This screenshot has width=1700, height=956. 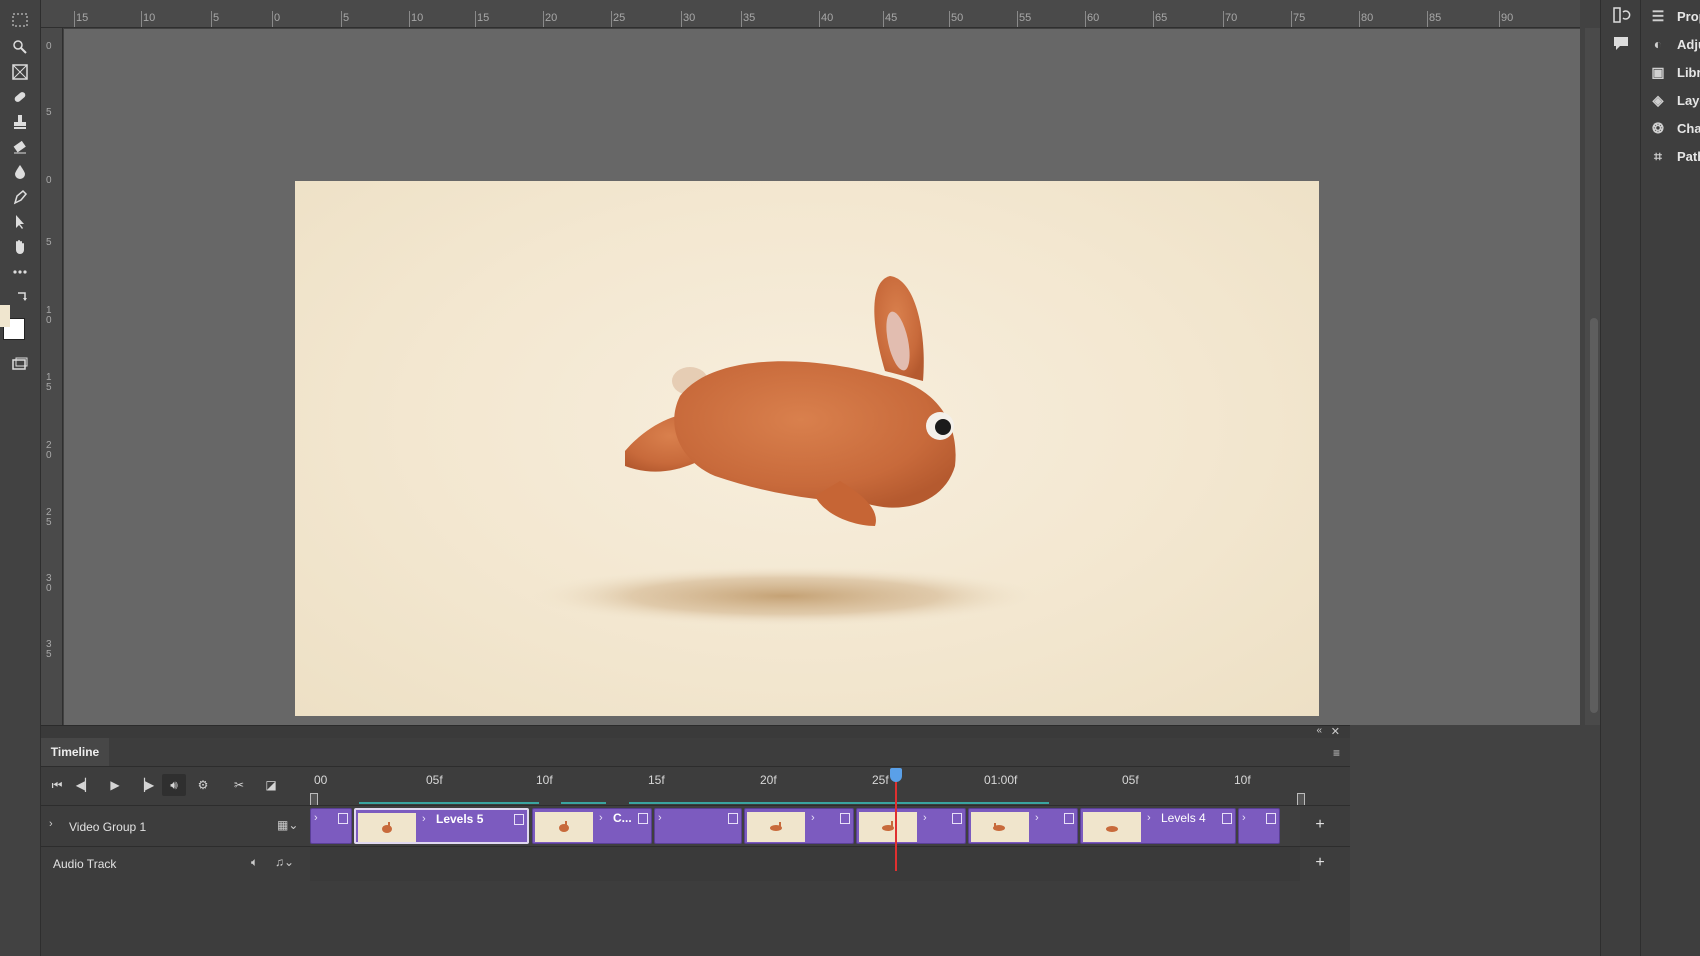 What do you see at coordinates (805, 864) in the screenshot?
I see `audio-track-area` at bounding box center [805, 864].